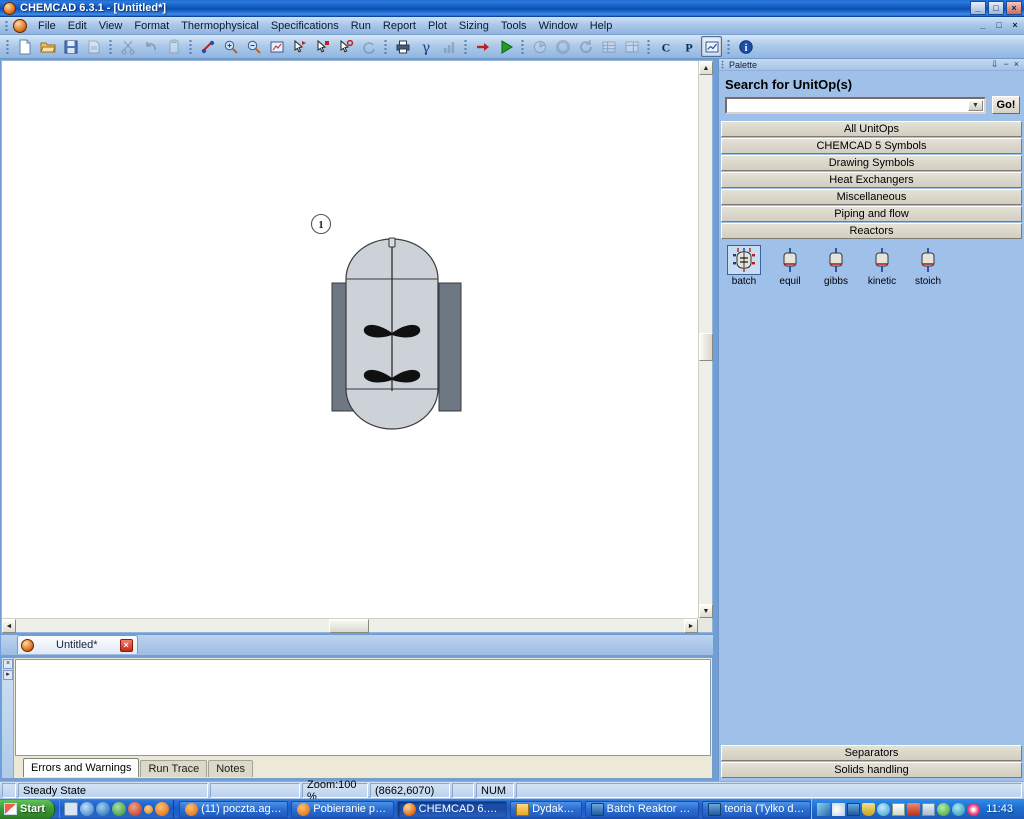 Image resolution: width=1024 pixels, height=819 pixels. Describe the element at coordinates (81, 767) in the screenshot. I see `tab-errors-and-warnings: Errors and Warnings` at that location.